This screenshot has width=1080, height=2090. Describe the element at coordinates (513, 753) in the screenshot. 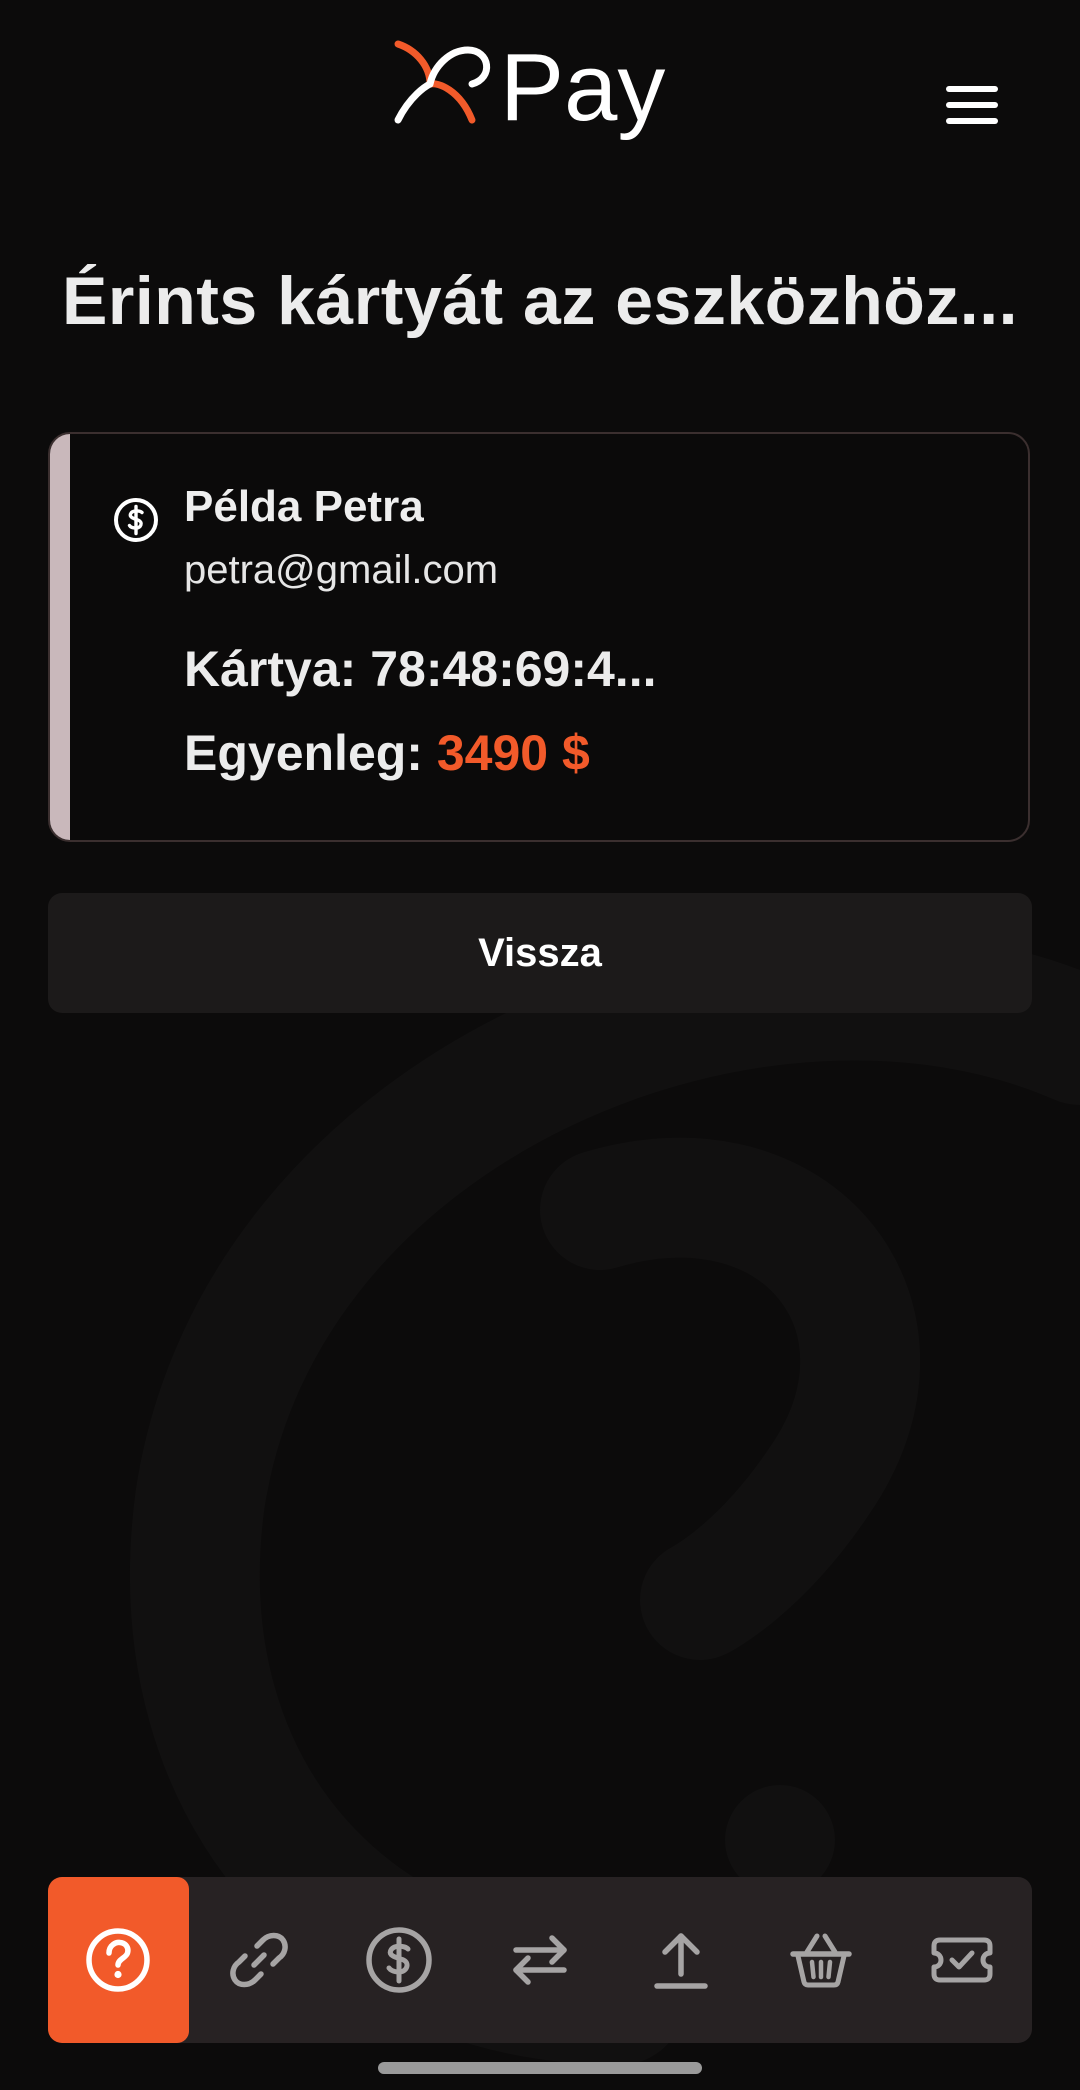

I see `balance-value: 3490 $` at that location.